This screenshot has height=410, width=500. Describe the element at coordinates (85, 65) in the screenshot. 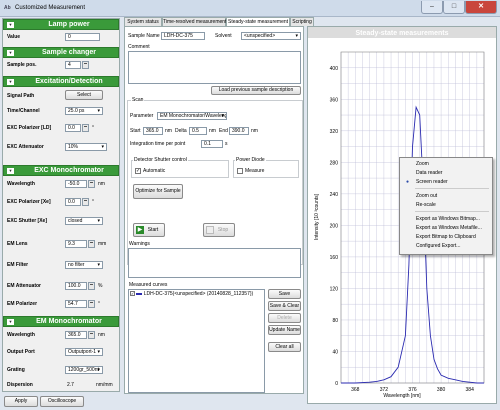

I see `sample-pos-stepper` at that location.